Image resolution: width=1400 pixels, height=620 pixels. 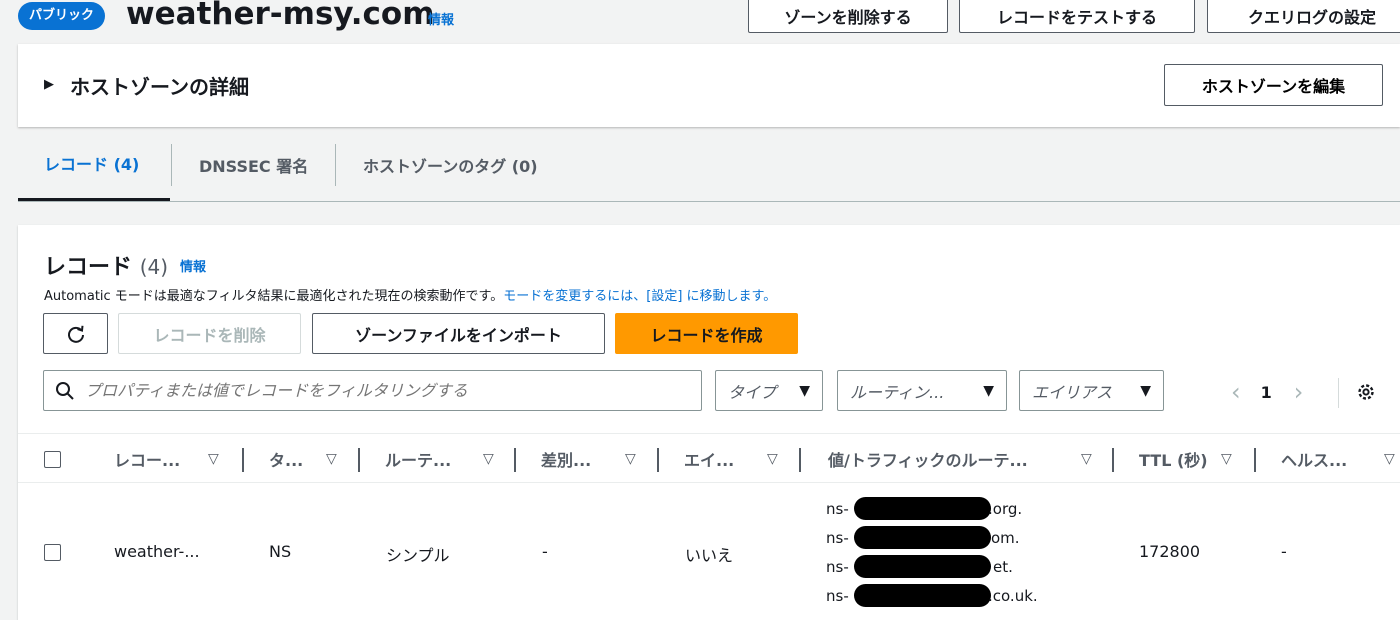 I want to click on select-all-checkbox, so click(x=52, y=459).